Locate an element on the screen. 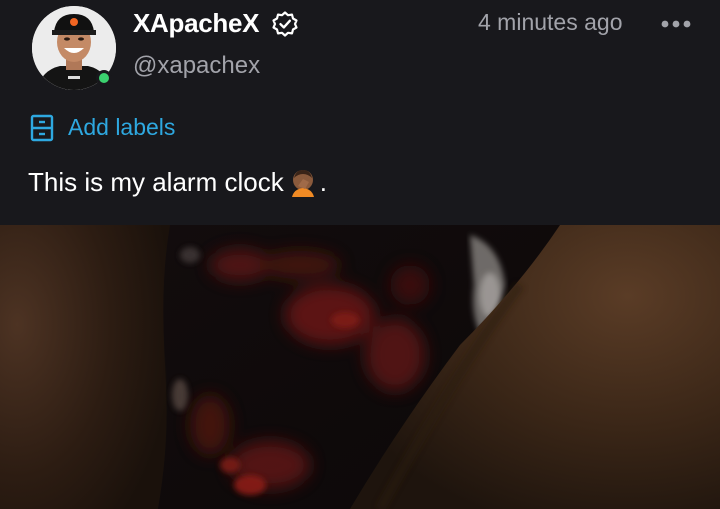 The width and height of the screenshot is (720, 509). more-options-icon is located at coordinates (676, 24).